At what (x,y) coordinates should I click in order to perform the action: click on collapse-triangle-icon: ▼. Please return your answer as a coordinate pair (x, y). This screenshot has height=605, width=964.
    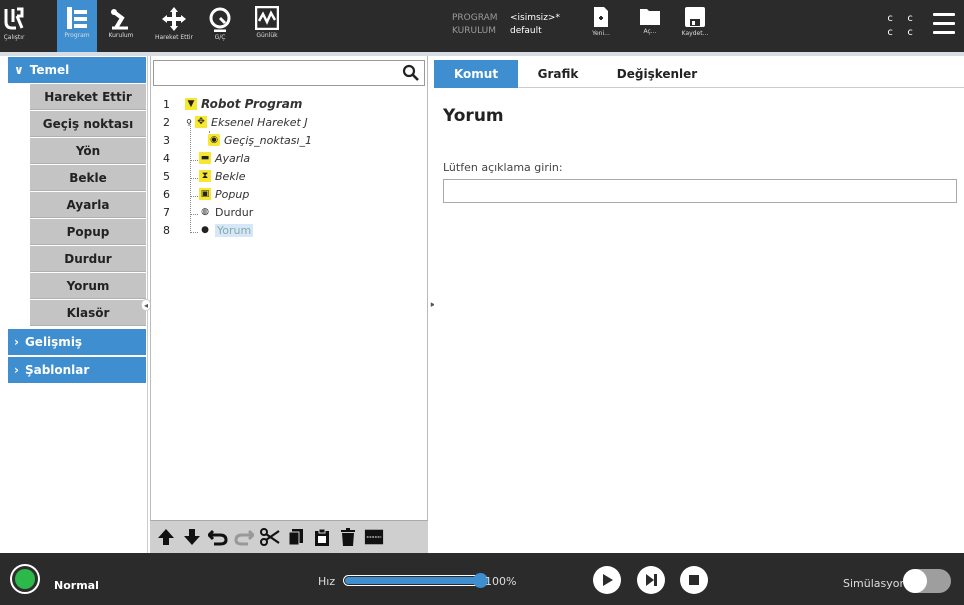
    Looking at the image, I should click on (191, 104).